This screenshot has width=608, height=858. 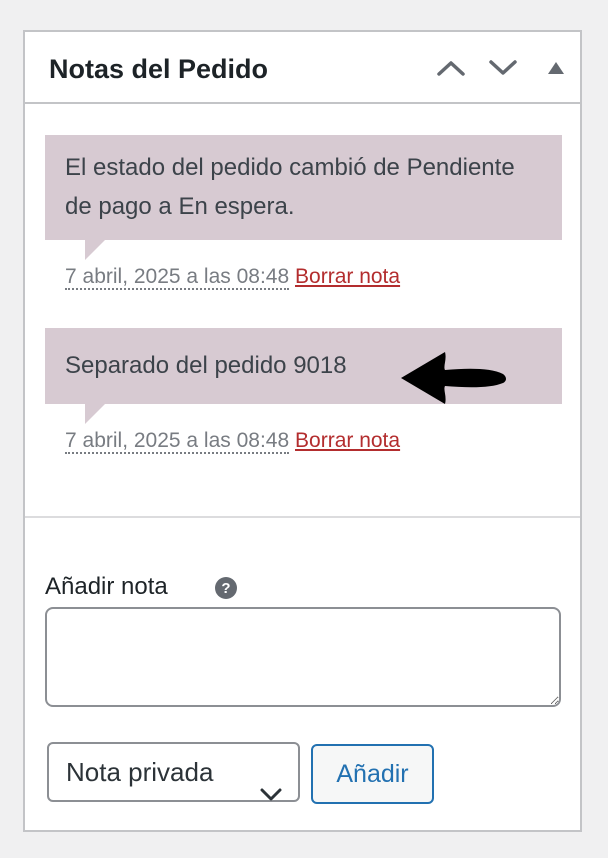 I want to click on move-down-button, so click(x=503, y=68).